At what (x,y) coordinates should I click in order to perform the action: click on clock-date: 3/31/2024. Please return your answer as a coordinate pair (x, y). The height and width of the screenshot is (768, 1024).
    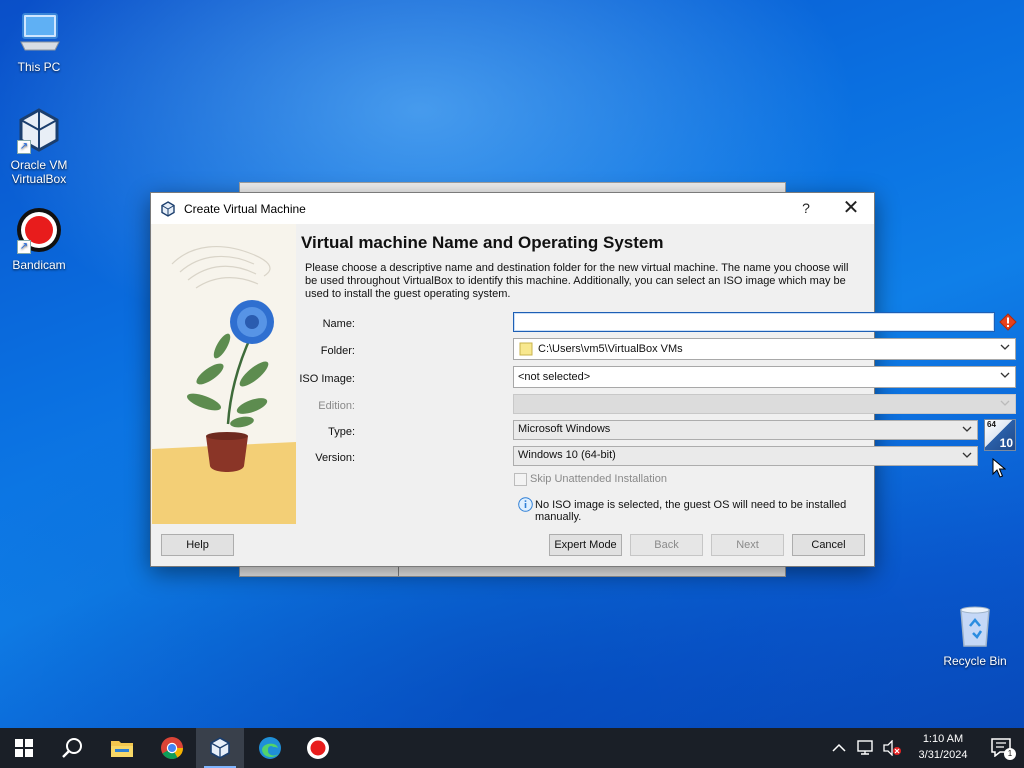
    Looking at the image, I should click on (943, 755).